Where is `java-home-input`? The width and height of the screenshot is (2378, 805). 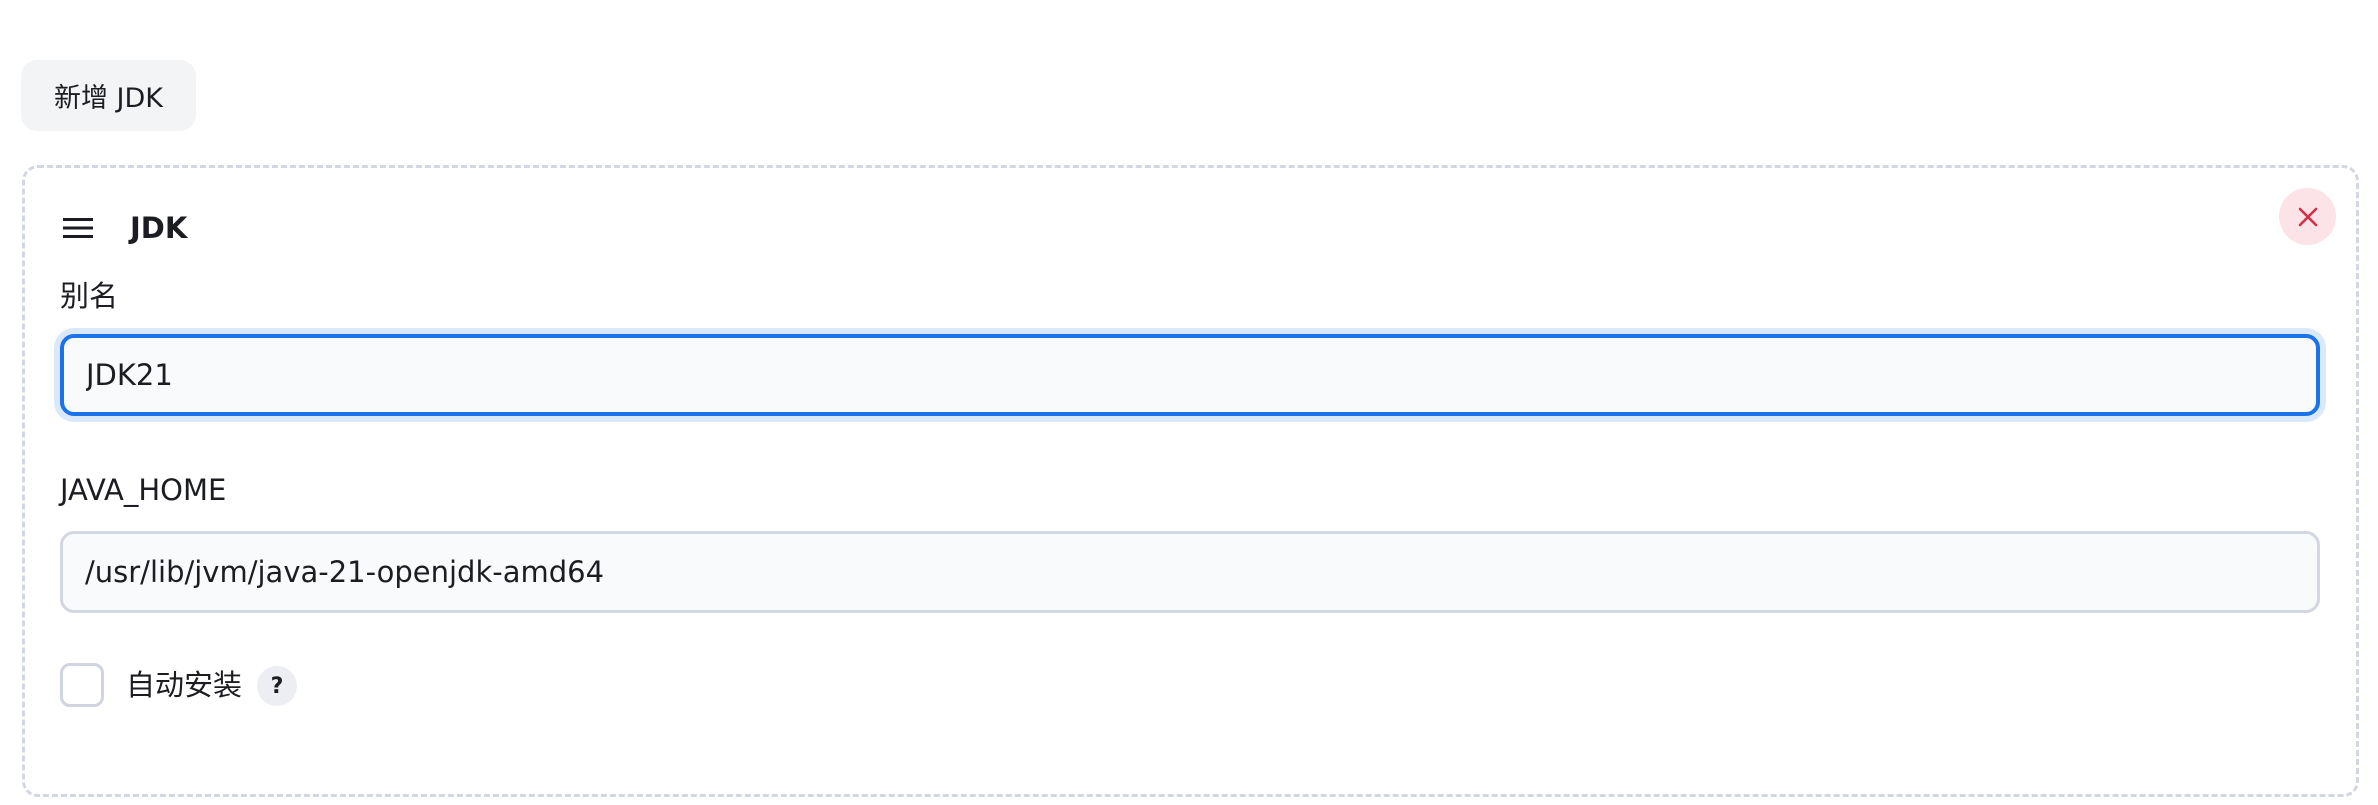
java-home-input is located at coordinates (1190, 572).